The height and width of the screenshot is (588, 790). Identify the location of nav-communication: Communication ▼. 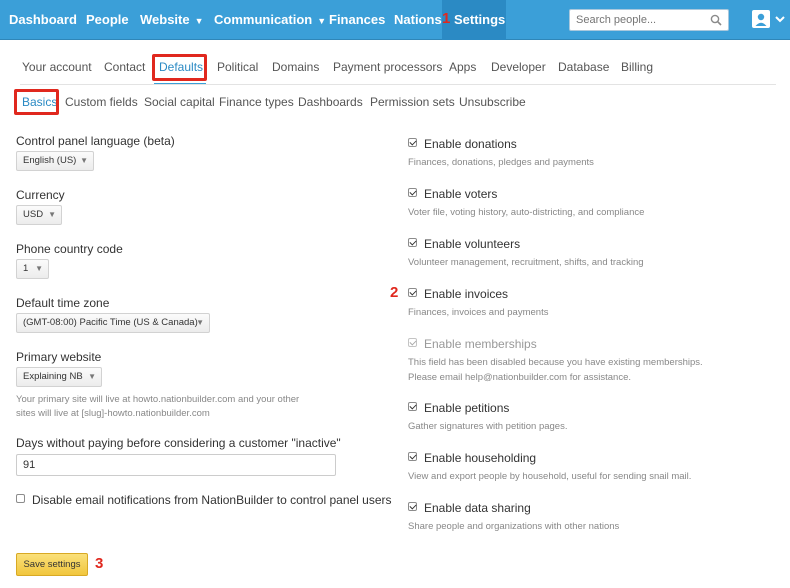
(270, 20).